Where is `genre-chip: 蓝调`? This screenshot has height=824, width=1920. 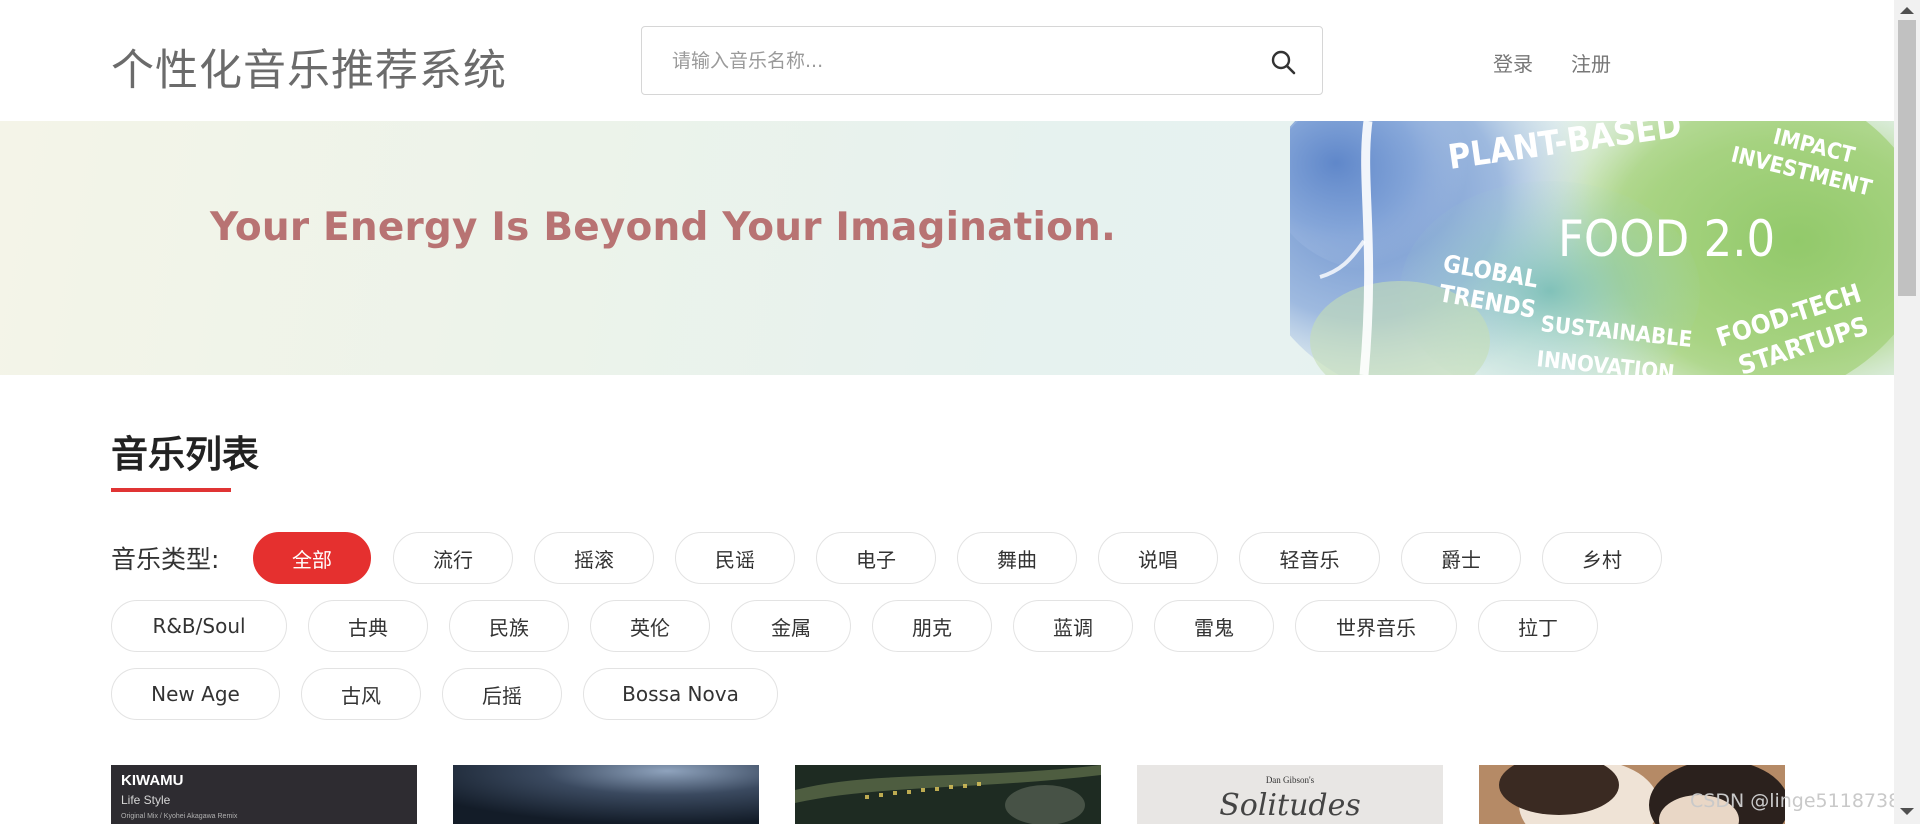
genre-chip: 蓝调 is located at coordinates (1073, 626).